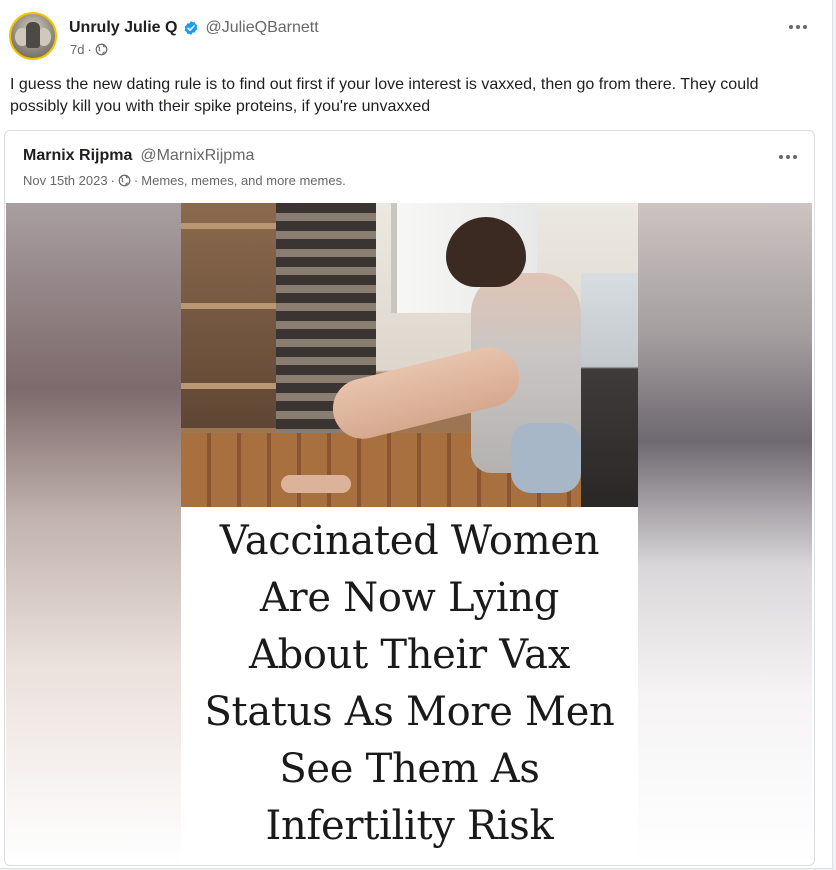  Describe the element at coordinates (316, 484) in the screenshot. I see `photo-feet` at that location.